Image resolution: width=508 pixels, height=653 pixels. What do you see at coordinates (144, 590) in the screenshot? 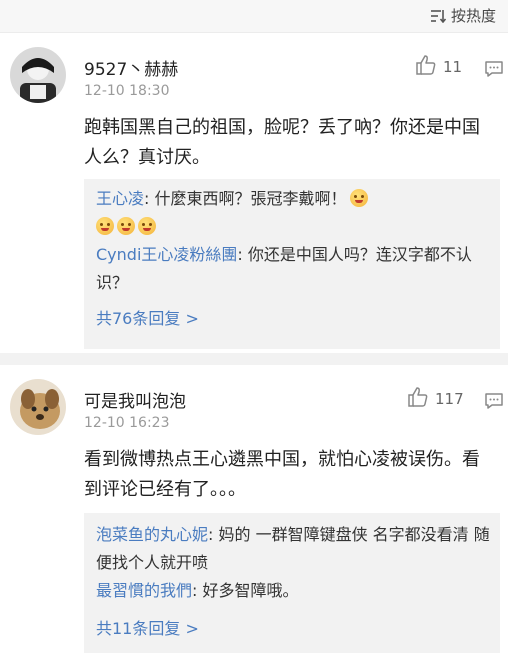
I see `reply-username: 最習慣的我們` at bounding box center [144, 590].